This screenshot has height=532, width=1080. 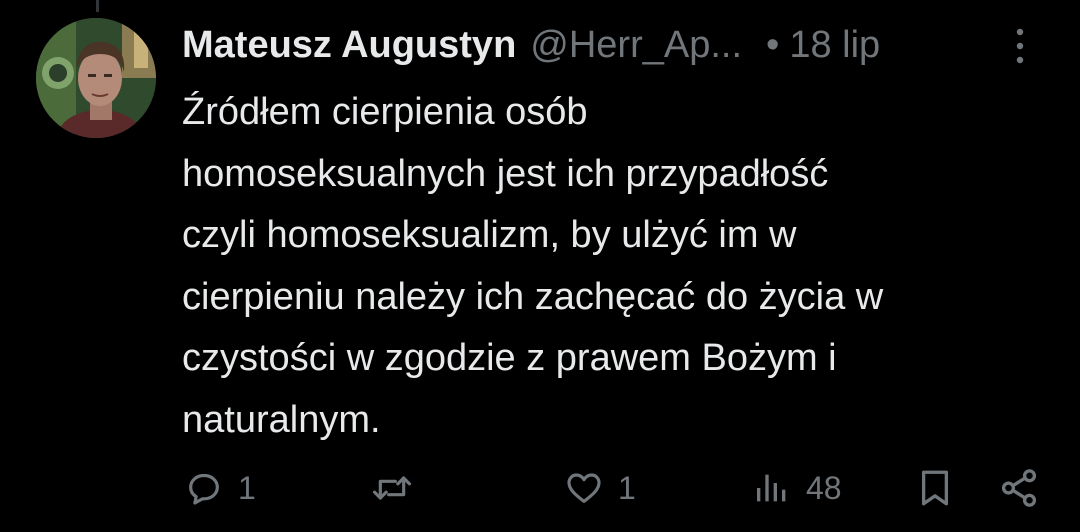 I want to click on reply-count: 1, so click(x=247, y=487).